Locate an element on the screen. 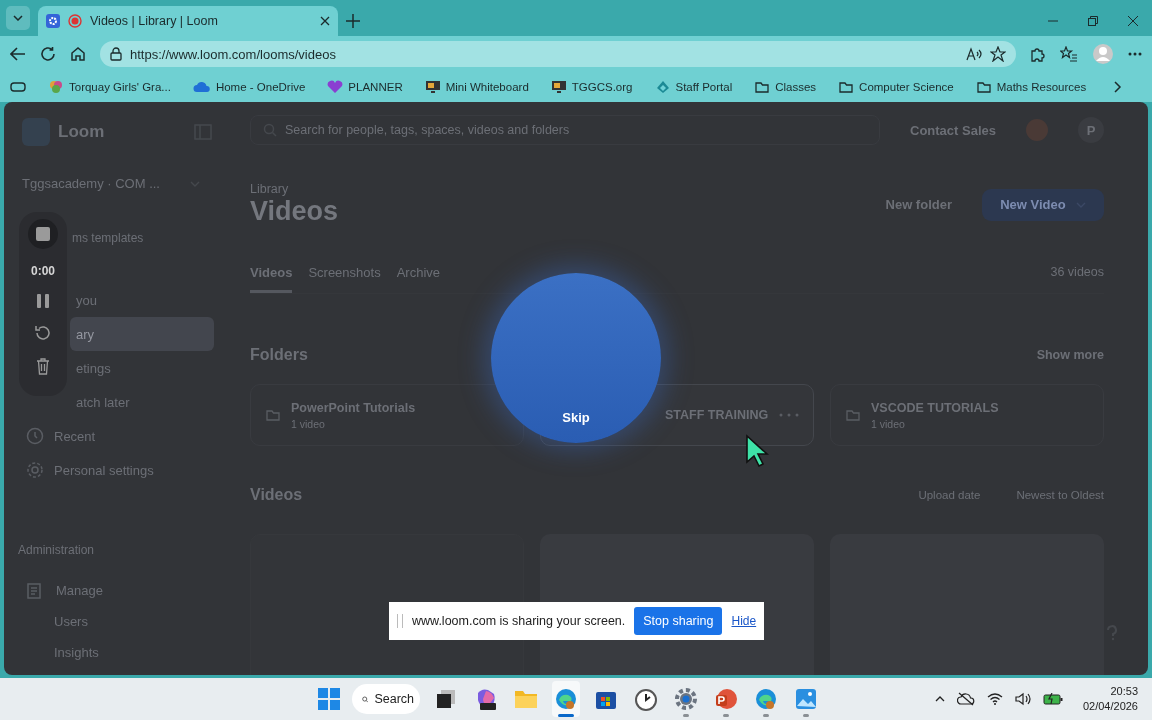 This screenshot has width=1152, height=720. page-title: Videos is located at coordinates (294, 211).